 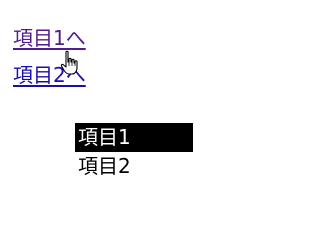 What do you see at coordinates (134, 166) in the screenshot?
I see `list-item-2: 項目2` at bounding box center [134, 166].